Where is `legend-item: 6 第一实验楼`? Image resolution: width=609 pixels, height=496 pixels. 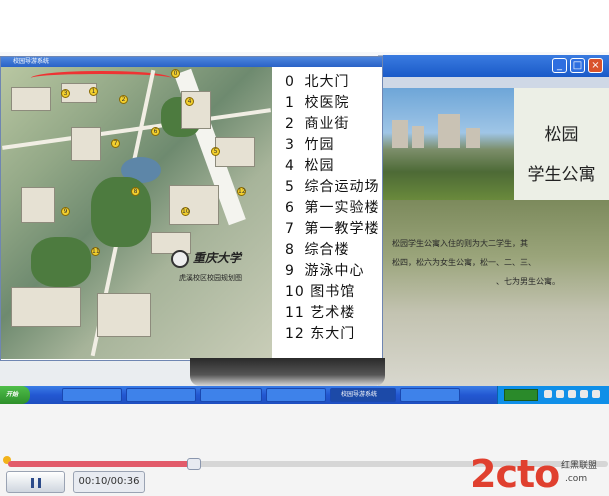
legend-item: 6 第一实验楼 is located at coordinates (334, 207).